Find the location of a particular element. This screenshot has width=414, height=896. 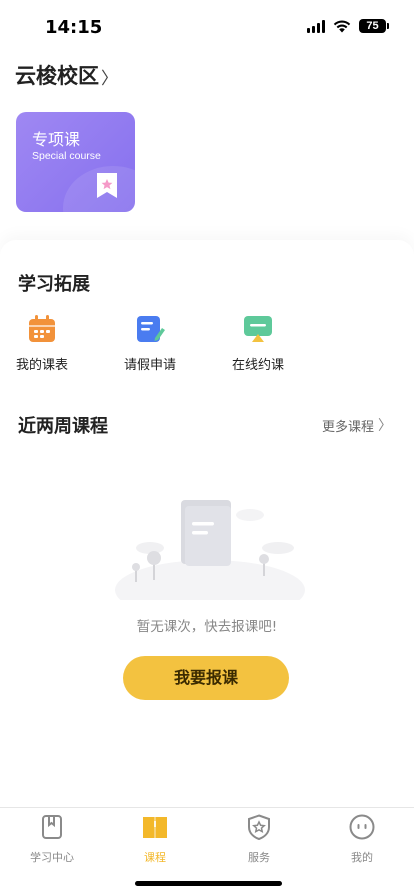

profile-face-icon is located at coordinates (362, 827).